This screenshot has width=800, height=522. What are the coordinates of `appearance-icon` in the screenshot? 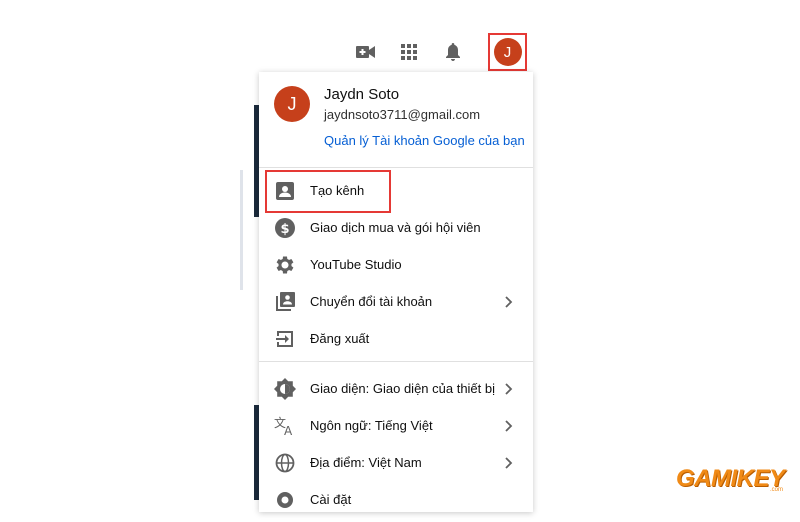 It's located at (285, 388).